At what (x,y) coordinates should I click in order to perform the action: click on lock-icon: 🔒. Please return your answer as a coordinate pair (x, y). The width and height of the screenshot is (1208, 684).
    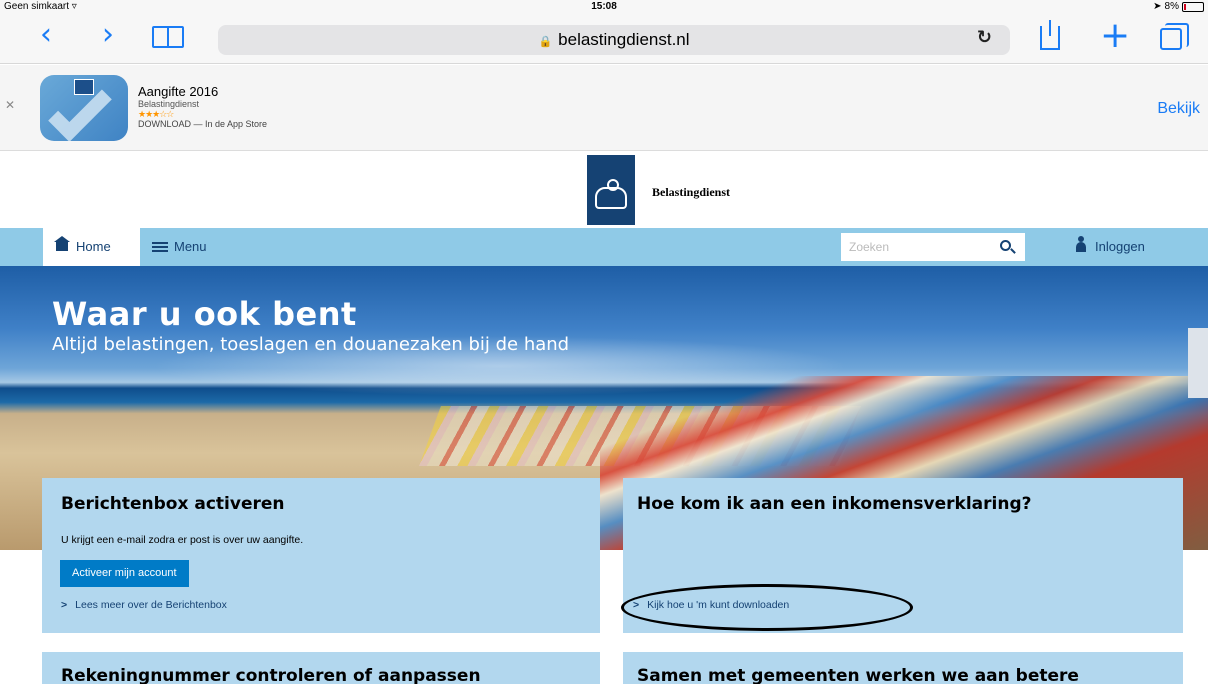
    Looking at the image, I should click on (545, 42).